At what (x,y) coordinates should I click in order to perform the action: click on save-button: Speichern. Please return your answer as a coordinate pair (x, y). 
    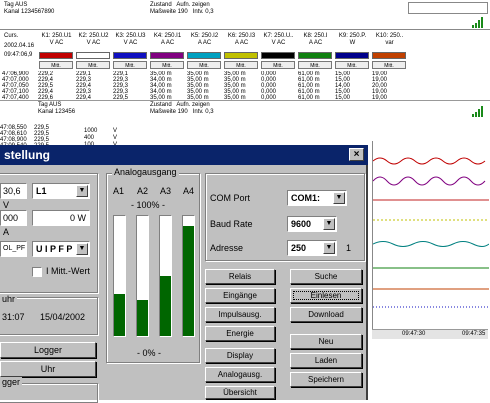
    Looking at the image, I should click on (326, 379).